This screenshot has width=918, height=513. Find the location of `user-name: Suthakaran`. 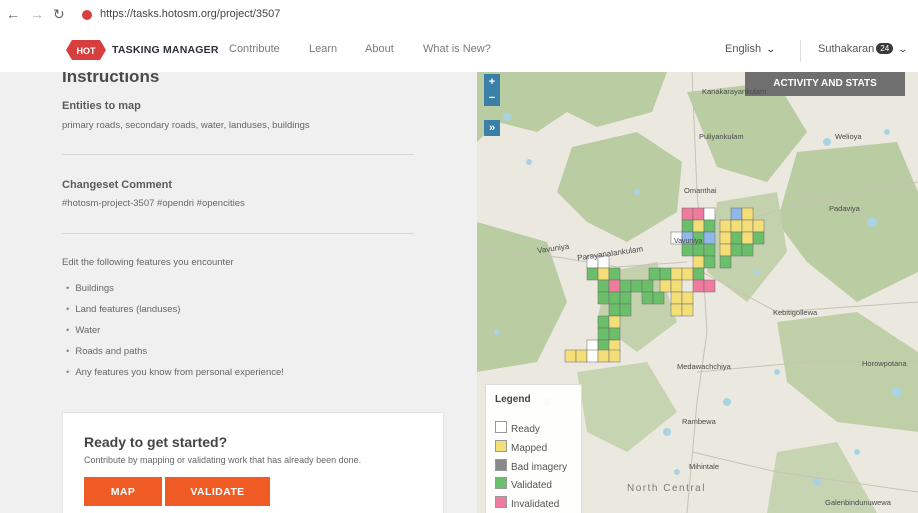

user-name: Suthakaran is located at coordinates (846, 49).